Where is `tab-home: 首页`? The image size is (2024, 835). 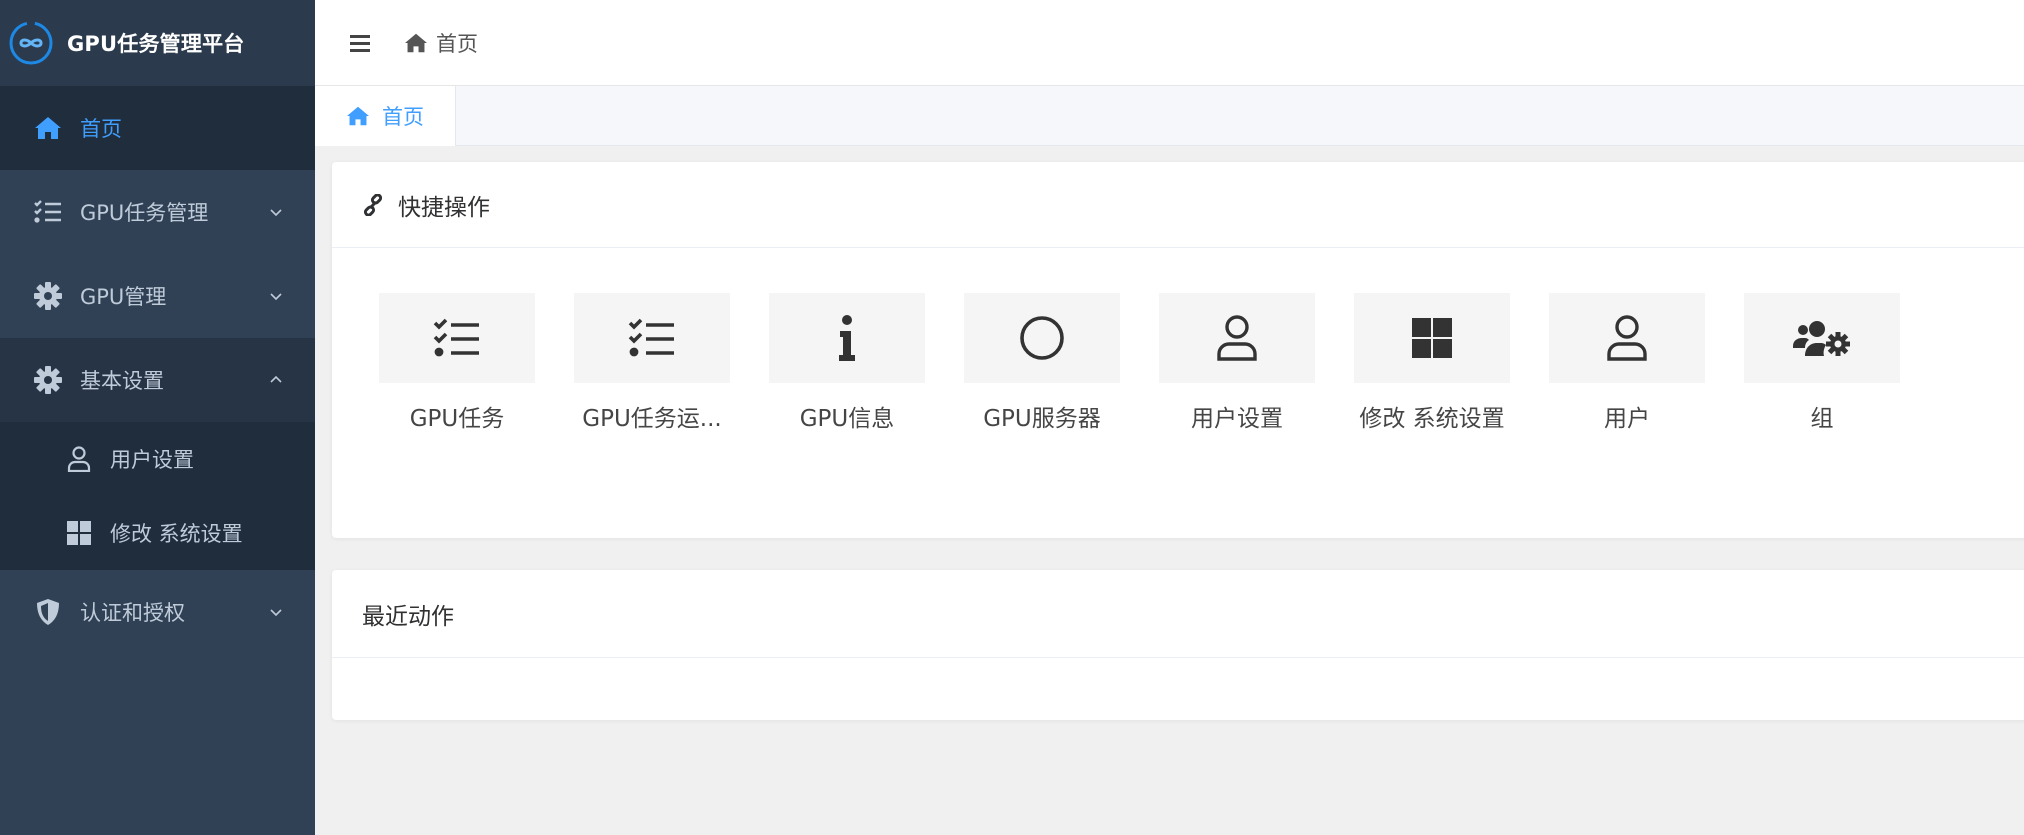
tab-home: 首页 is located at coordinates (385, 116).